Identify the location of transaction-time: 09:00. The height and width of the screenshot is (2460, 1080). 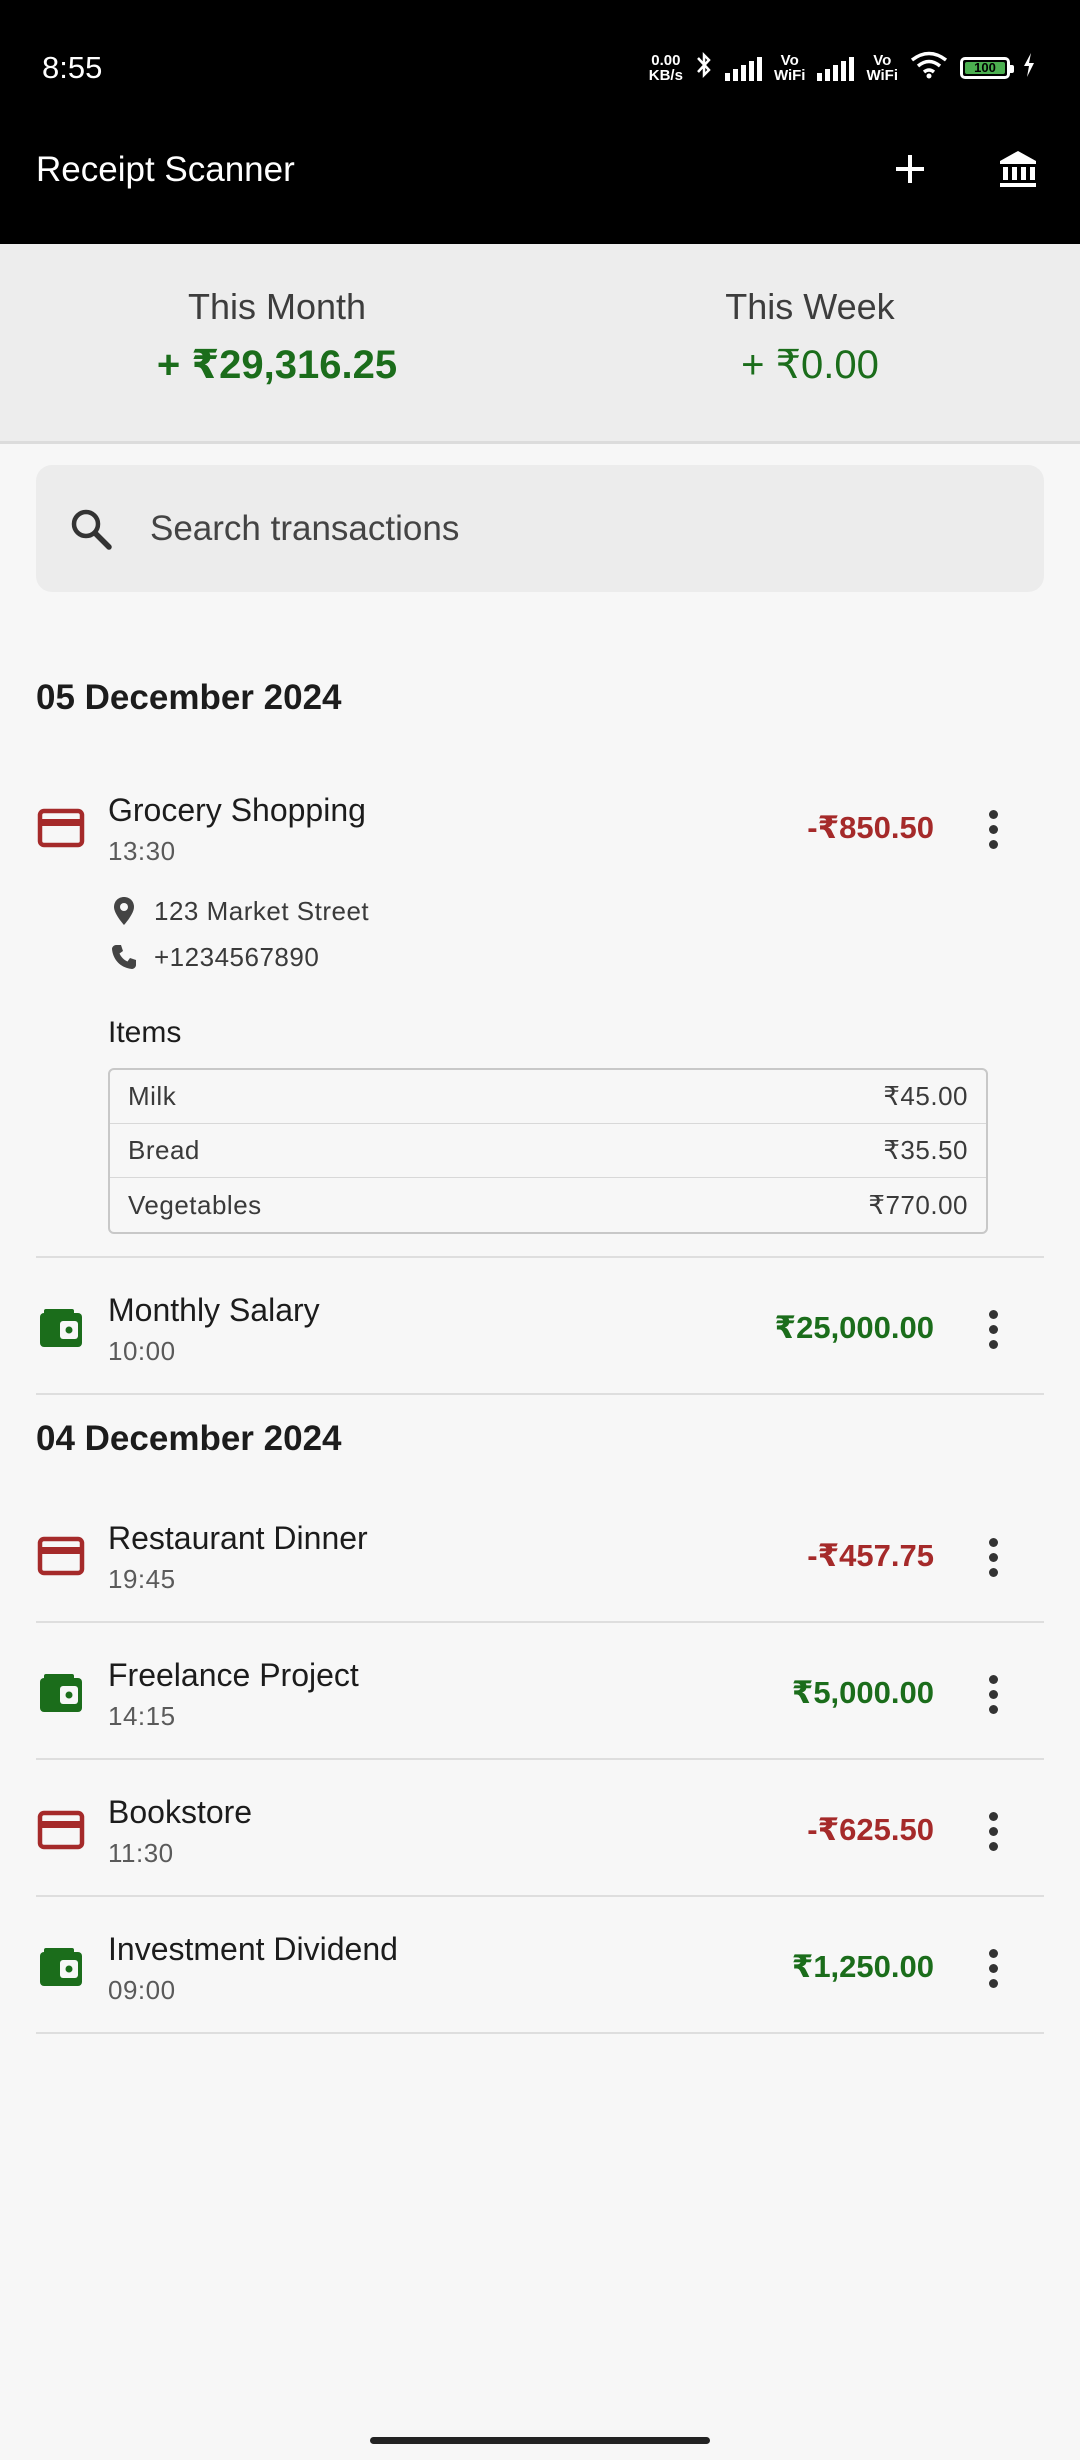
(142, 1990).